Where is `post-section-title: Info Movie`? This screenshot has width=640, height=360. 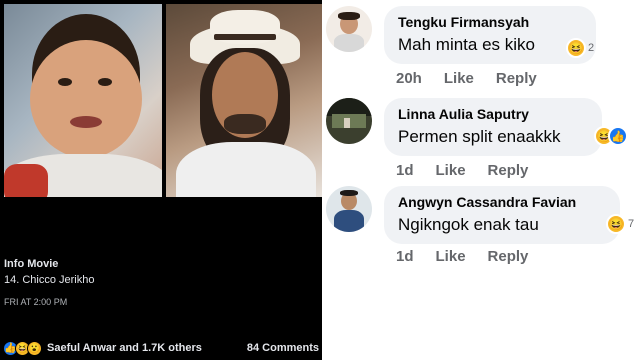 post-section-title: Info Movie is located at coordinates (31, 264).